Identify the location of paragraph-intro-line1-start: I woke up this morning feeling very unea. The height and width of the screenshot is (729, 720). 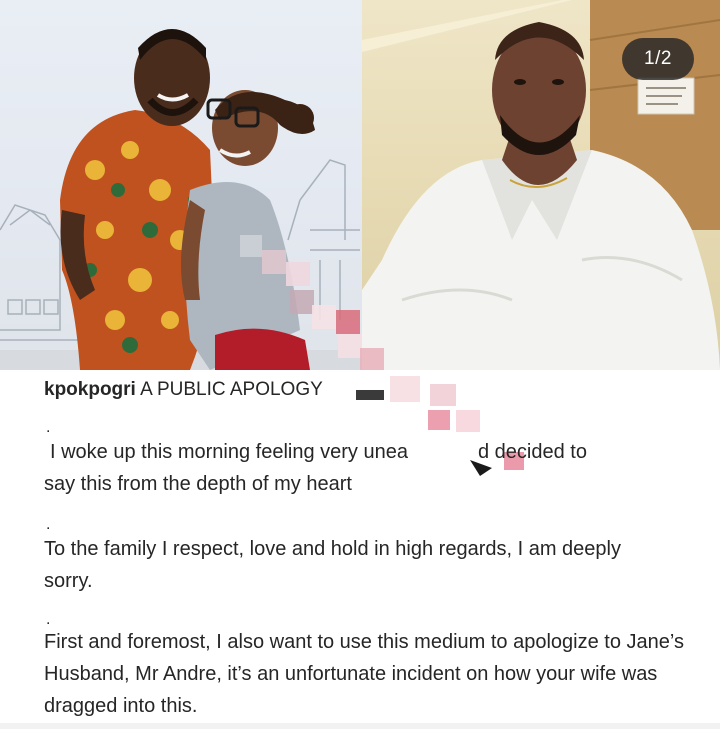
(229, 452).